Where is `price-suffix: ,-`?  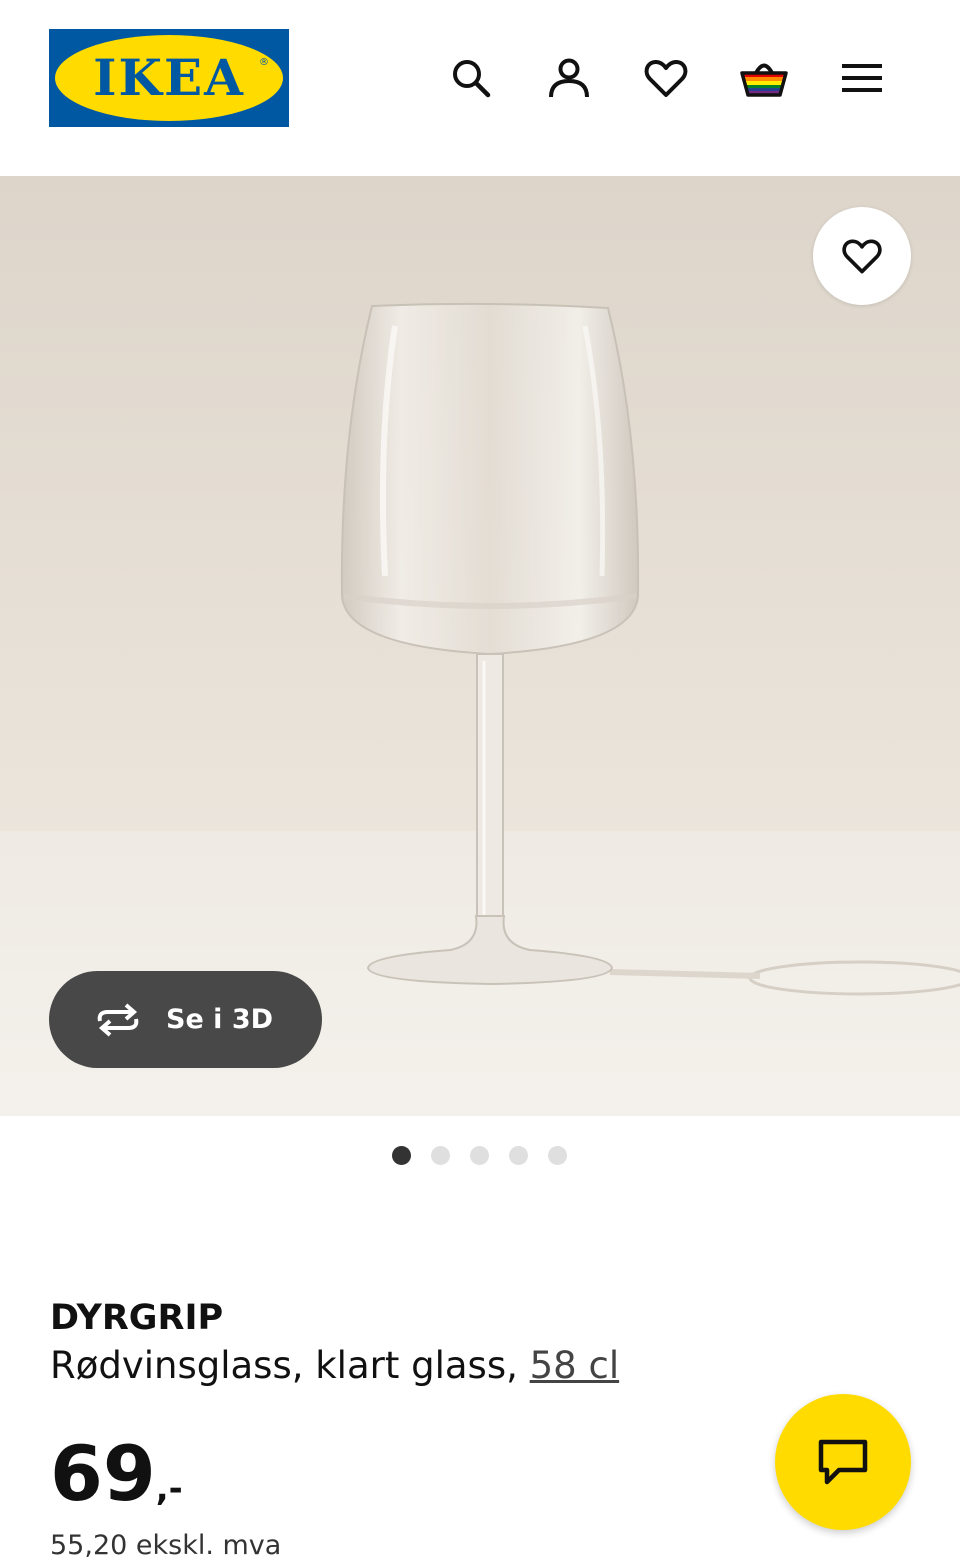 price-suffix: ,- is located at coordinates (169, 1489).